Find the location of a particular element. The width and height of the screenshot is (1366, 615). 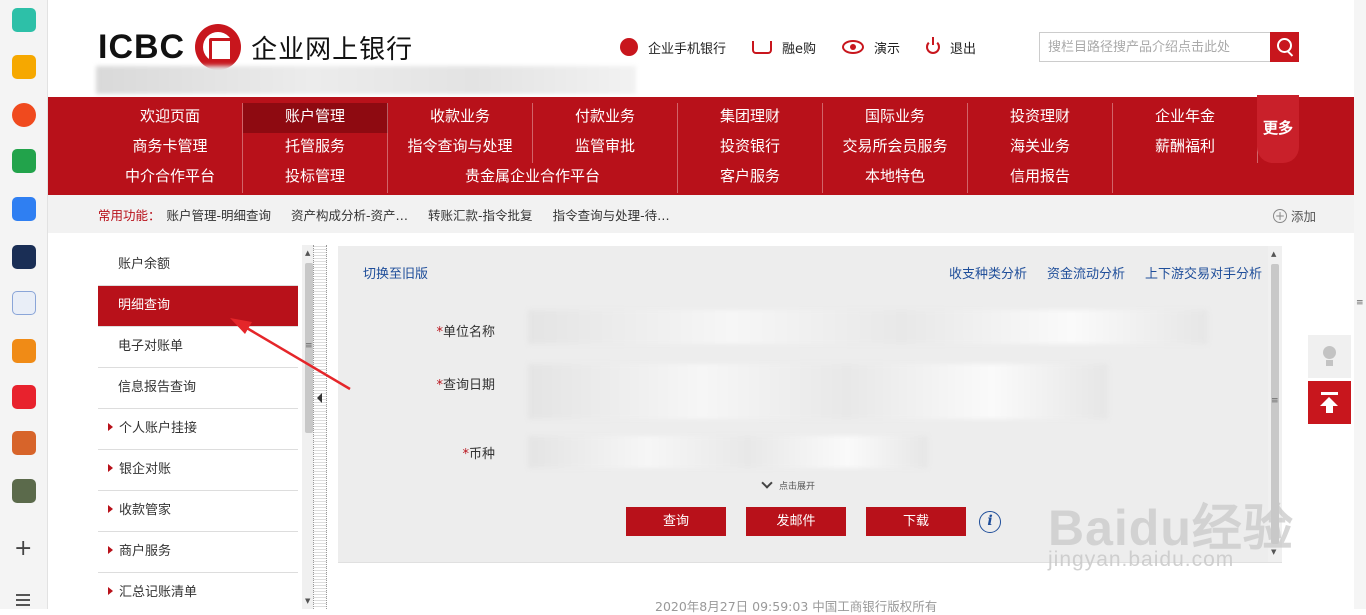

search-input is located at coordinates (1154, 47).